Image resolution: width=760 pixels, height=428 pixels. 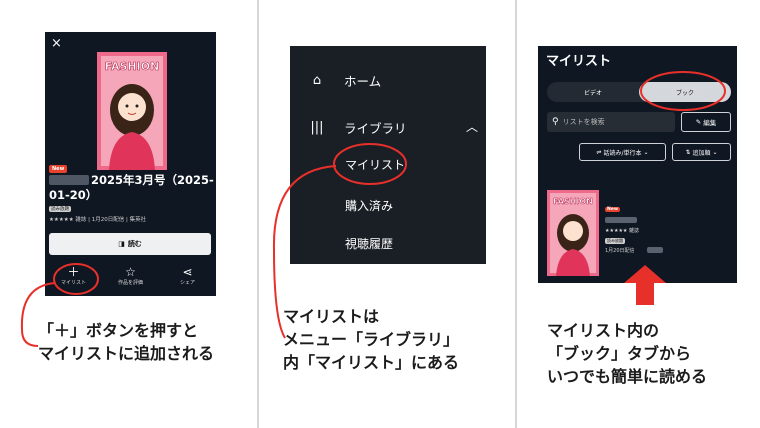 I want to click on add-mylist-button: ＋マイリスト, so click(x=74, y=280).